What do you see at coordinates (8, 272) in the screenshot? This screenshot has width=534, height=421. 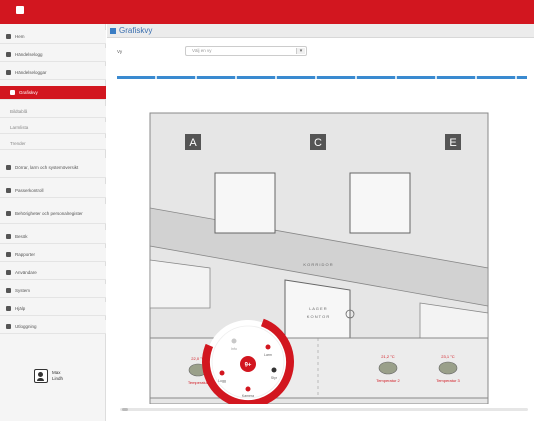 I see `user-icon` at bounding box center [8, 272].